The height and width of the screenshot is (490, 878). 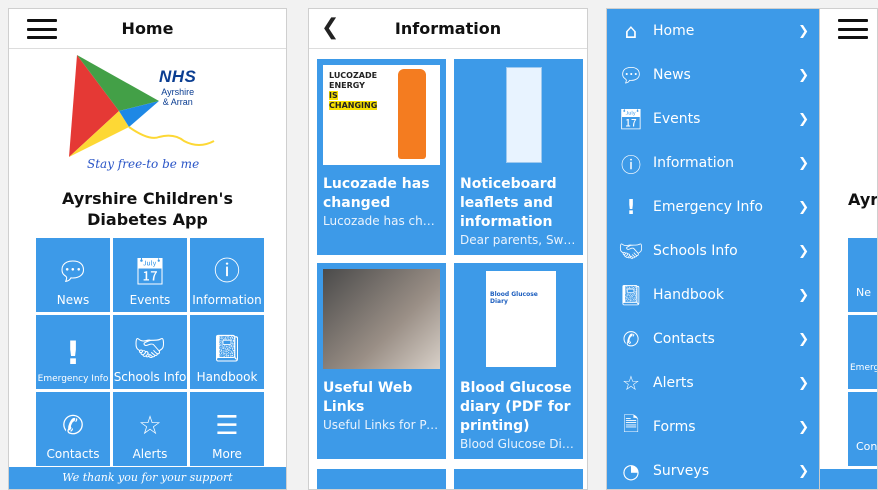 What do you see at coordinates (713, 163) in the screenshot?
I see `menu-item-information: ⓘ Information ❯` at bounding box center [713, 163].